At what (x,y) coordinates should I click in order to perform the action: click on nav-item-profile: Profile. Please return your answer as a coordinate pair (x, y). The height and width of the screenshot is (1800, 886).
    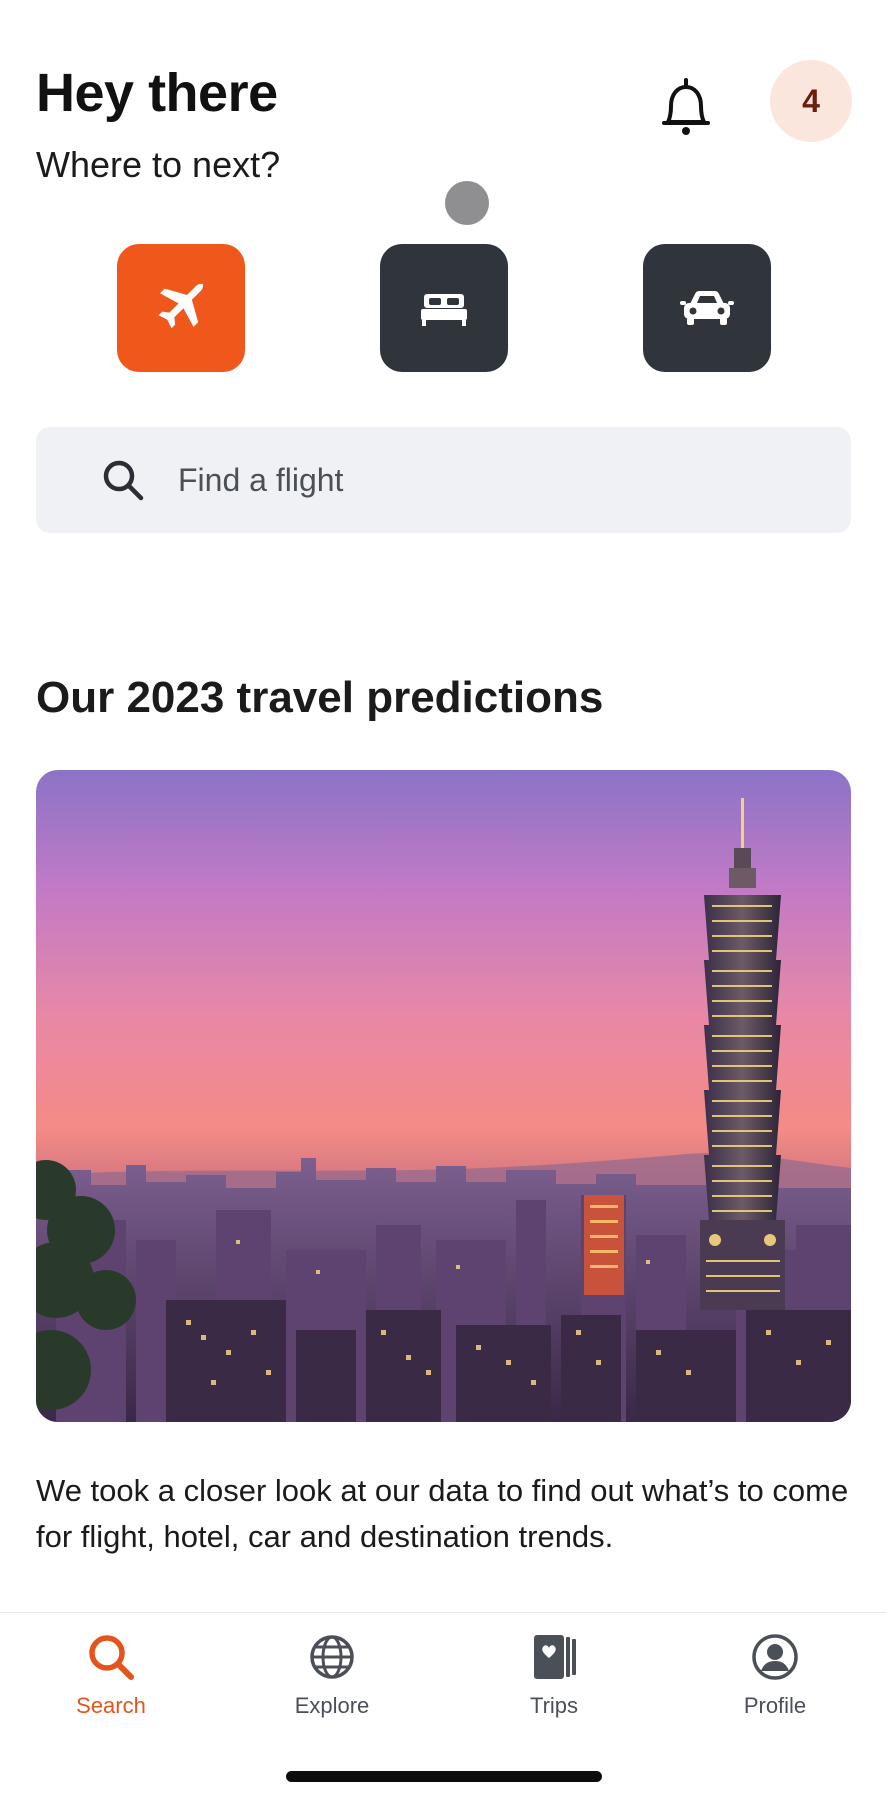
    Looking at the image, I should click on (775, 1673).